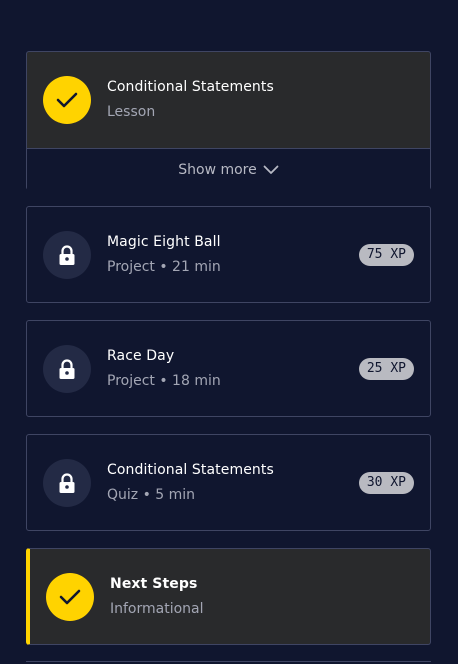 This screenshot has height=664, width=458. I want to click on project-card-race-day: Race Day Project • 18 min 25 XP, so click(228, 368).